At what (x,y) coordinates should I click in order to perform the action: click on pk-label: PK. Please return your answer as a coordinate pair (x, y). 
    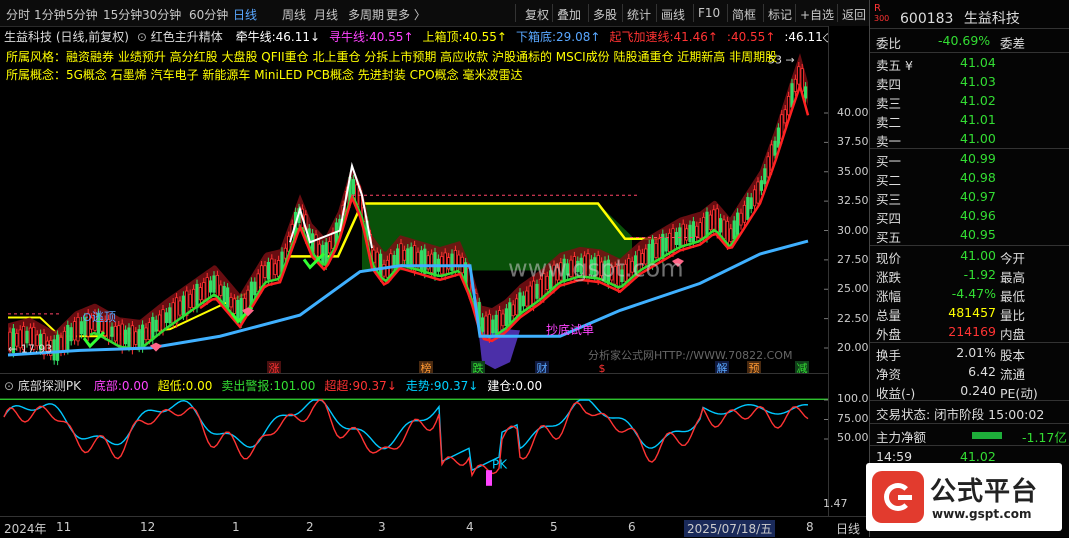
    Looking at the image, I should click on (500, 465).